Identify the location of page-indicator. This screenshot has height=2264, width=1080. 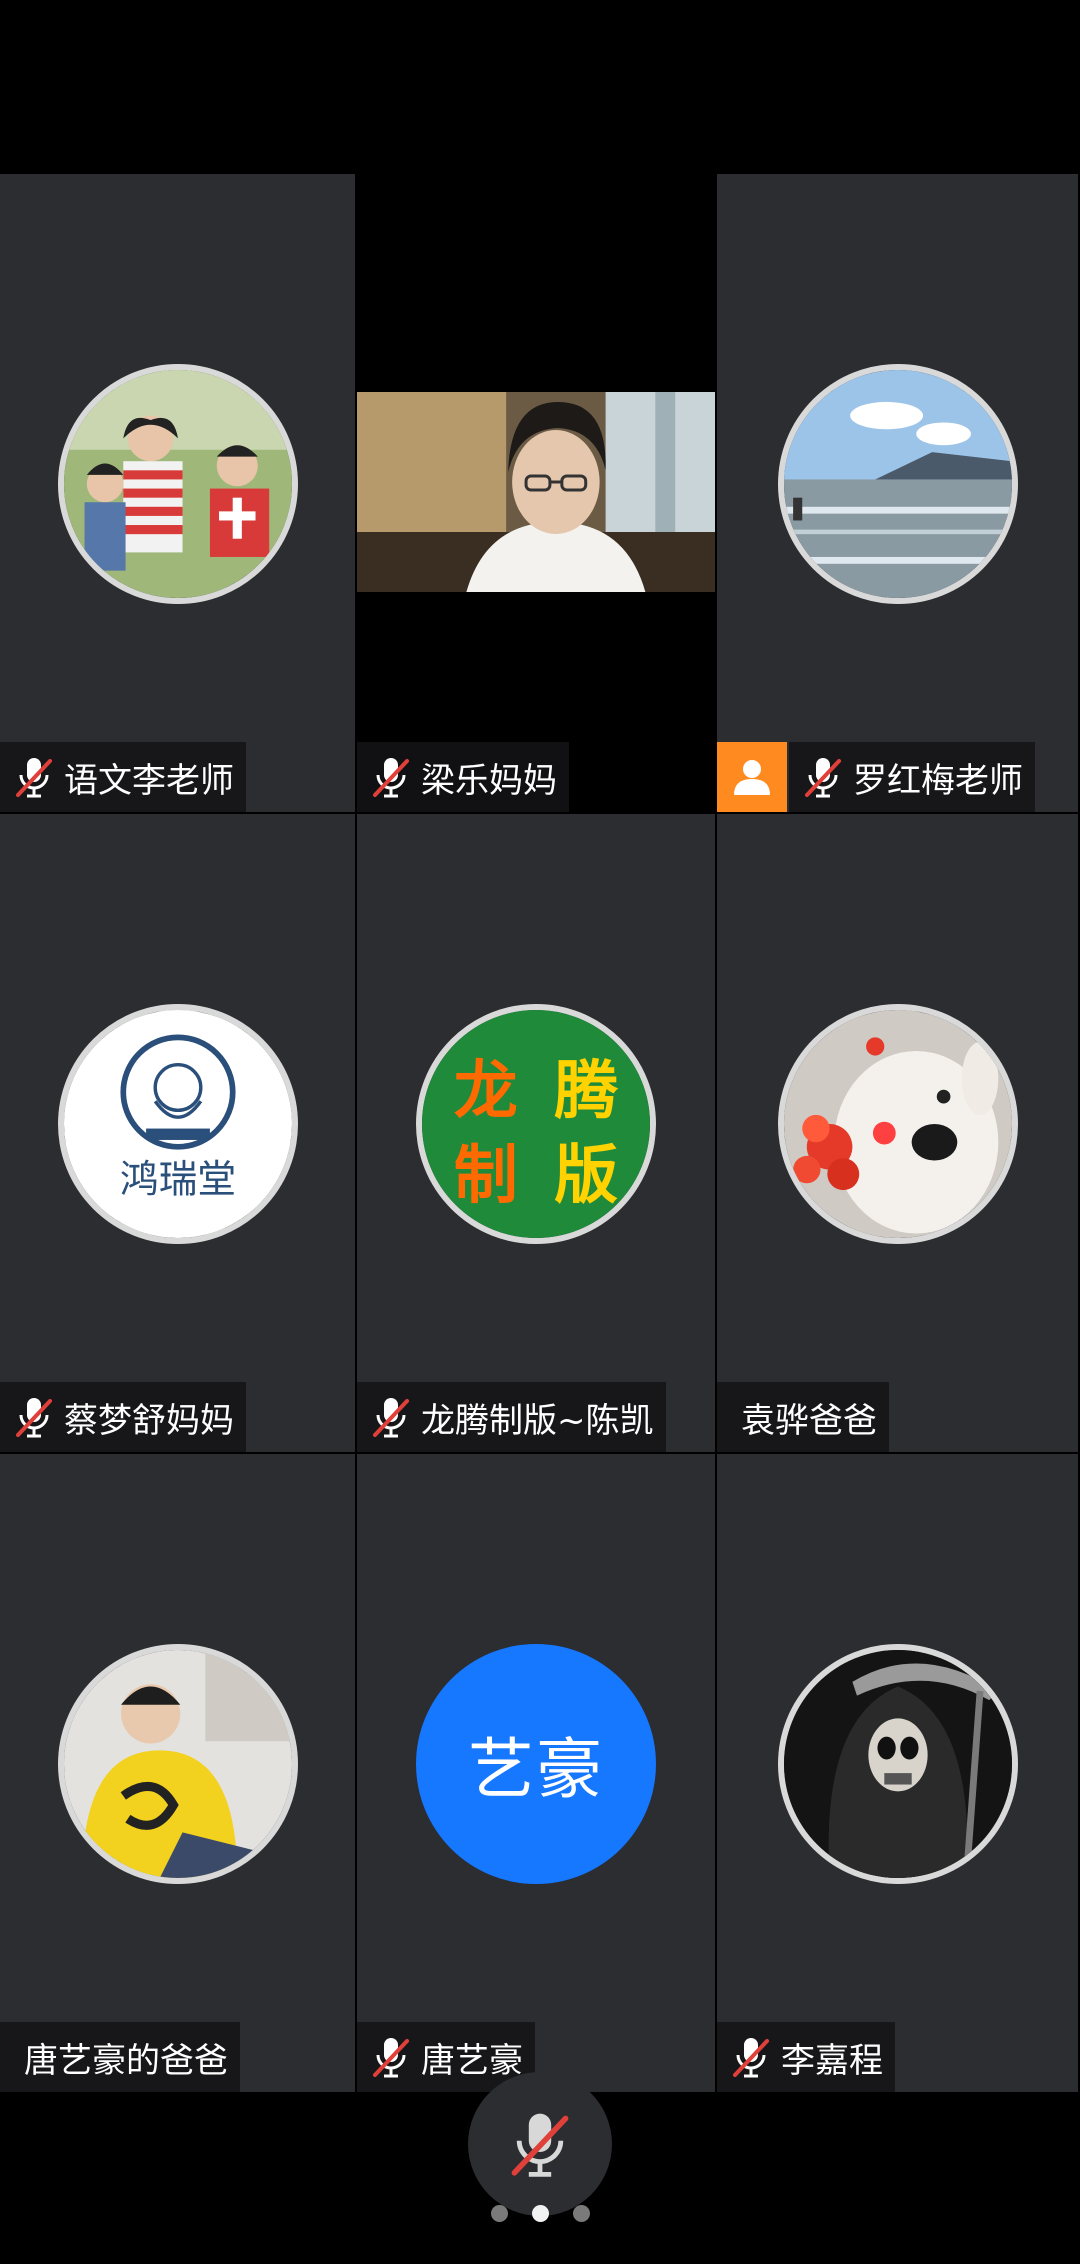
(540, 2213).